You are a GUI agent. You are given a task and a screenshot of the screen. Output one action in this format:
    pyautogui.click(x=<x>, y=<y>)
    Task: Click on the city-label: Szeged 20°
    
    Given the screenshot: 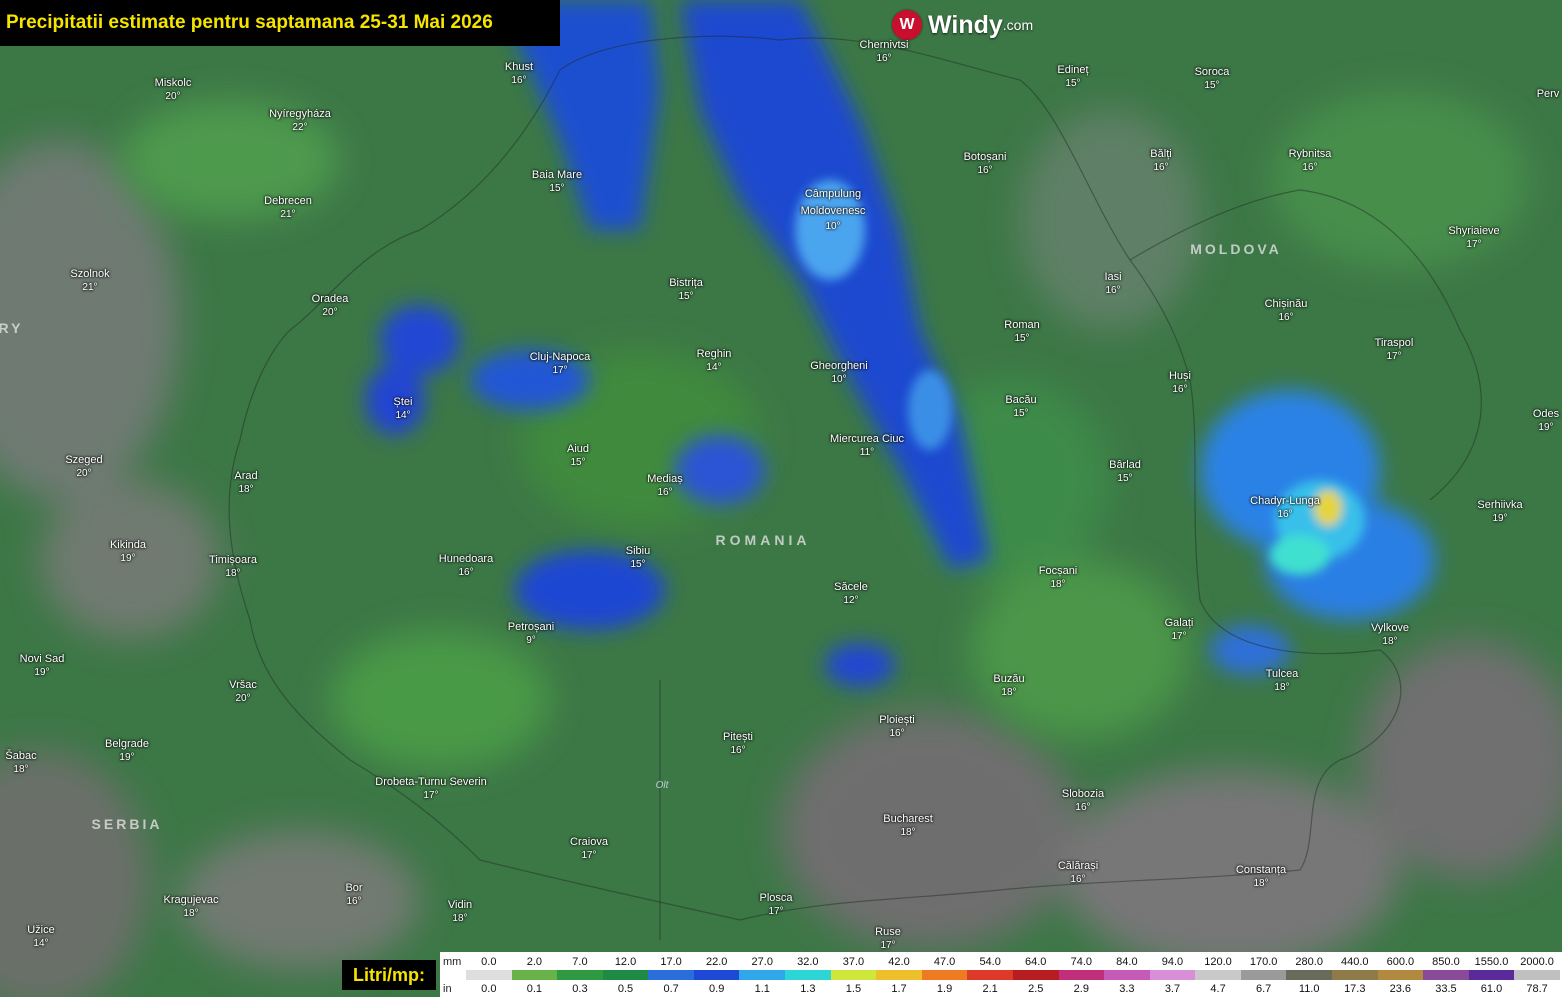 What is the action you would take?
    pyautogui.click(x=83, y=467)
    